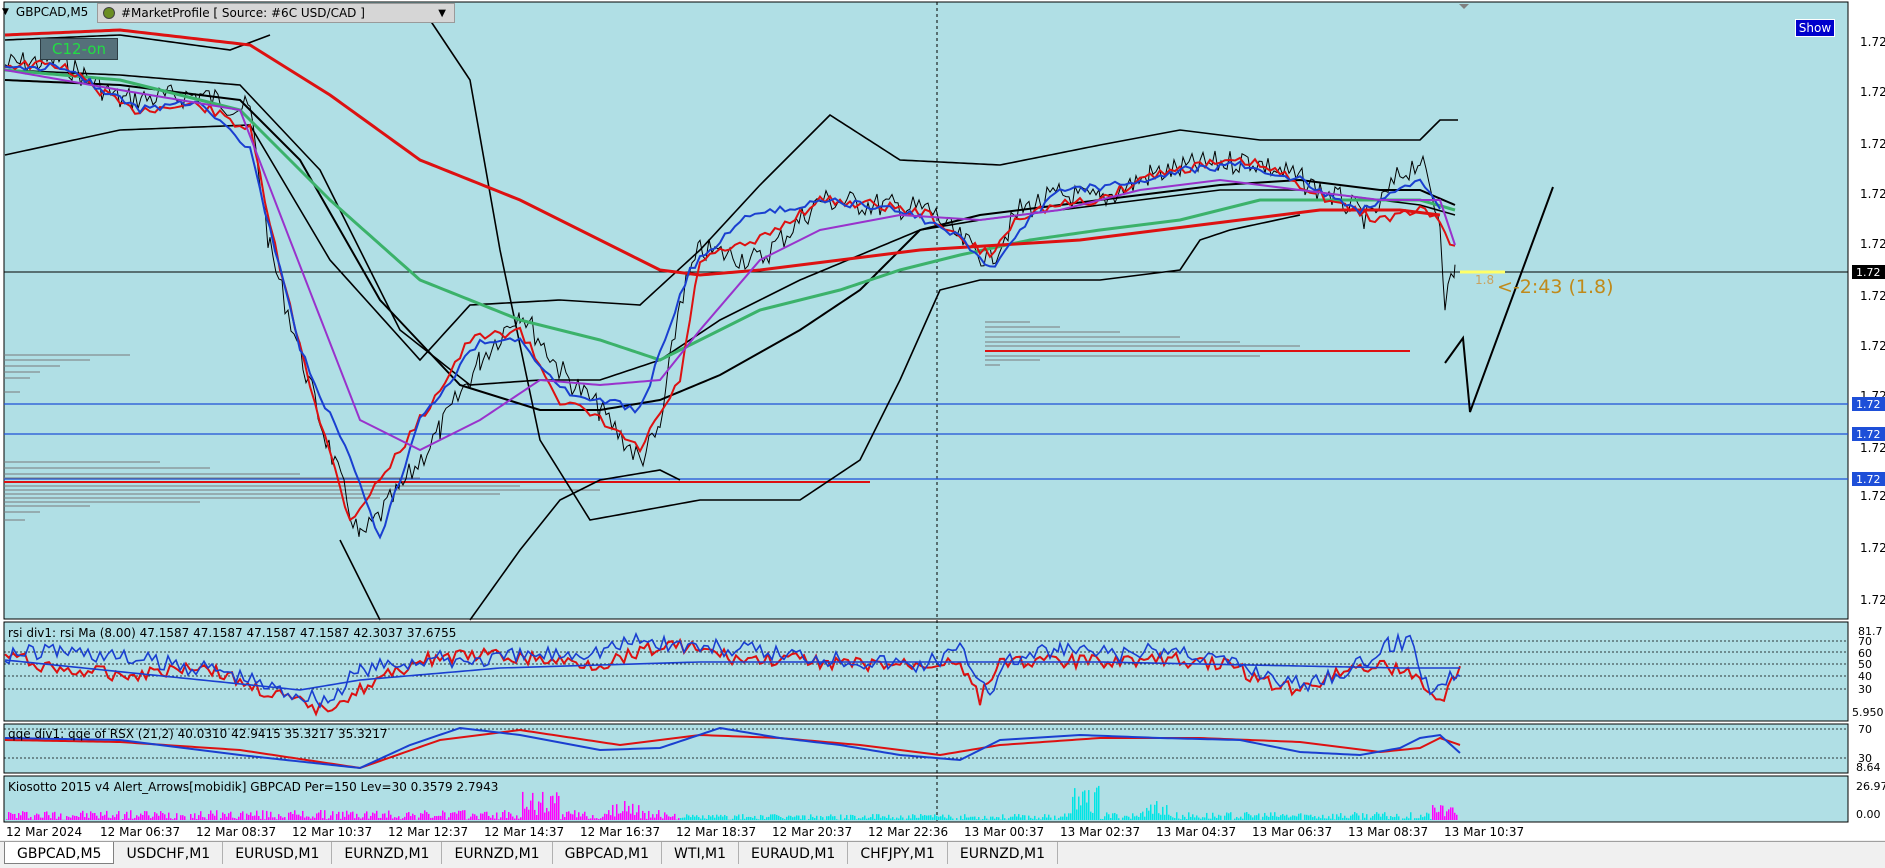 This screenshot has width=1885, height=868. I want to click on svg-text: 12 Mar 14:37, so click(524, 832).